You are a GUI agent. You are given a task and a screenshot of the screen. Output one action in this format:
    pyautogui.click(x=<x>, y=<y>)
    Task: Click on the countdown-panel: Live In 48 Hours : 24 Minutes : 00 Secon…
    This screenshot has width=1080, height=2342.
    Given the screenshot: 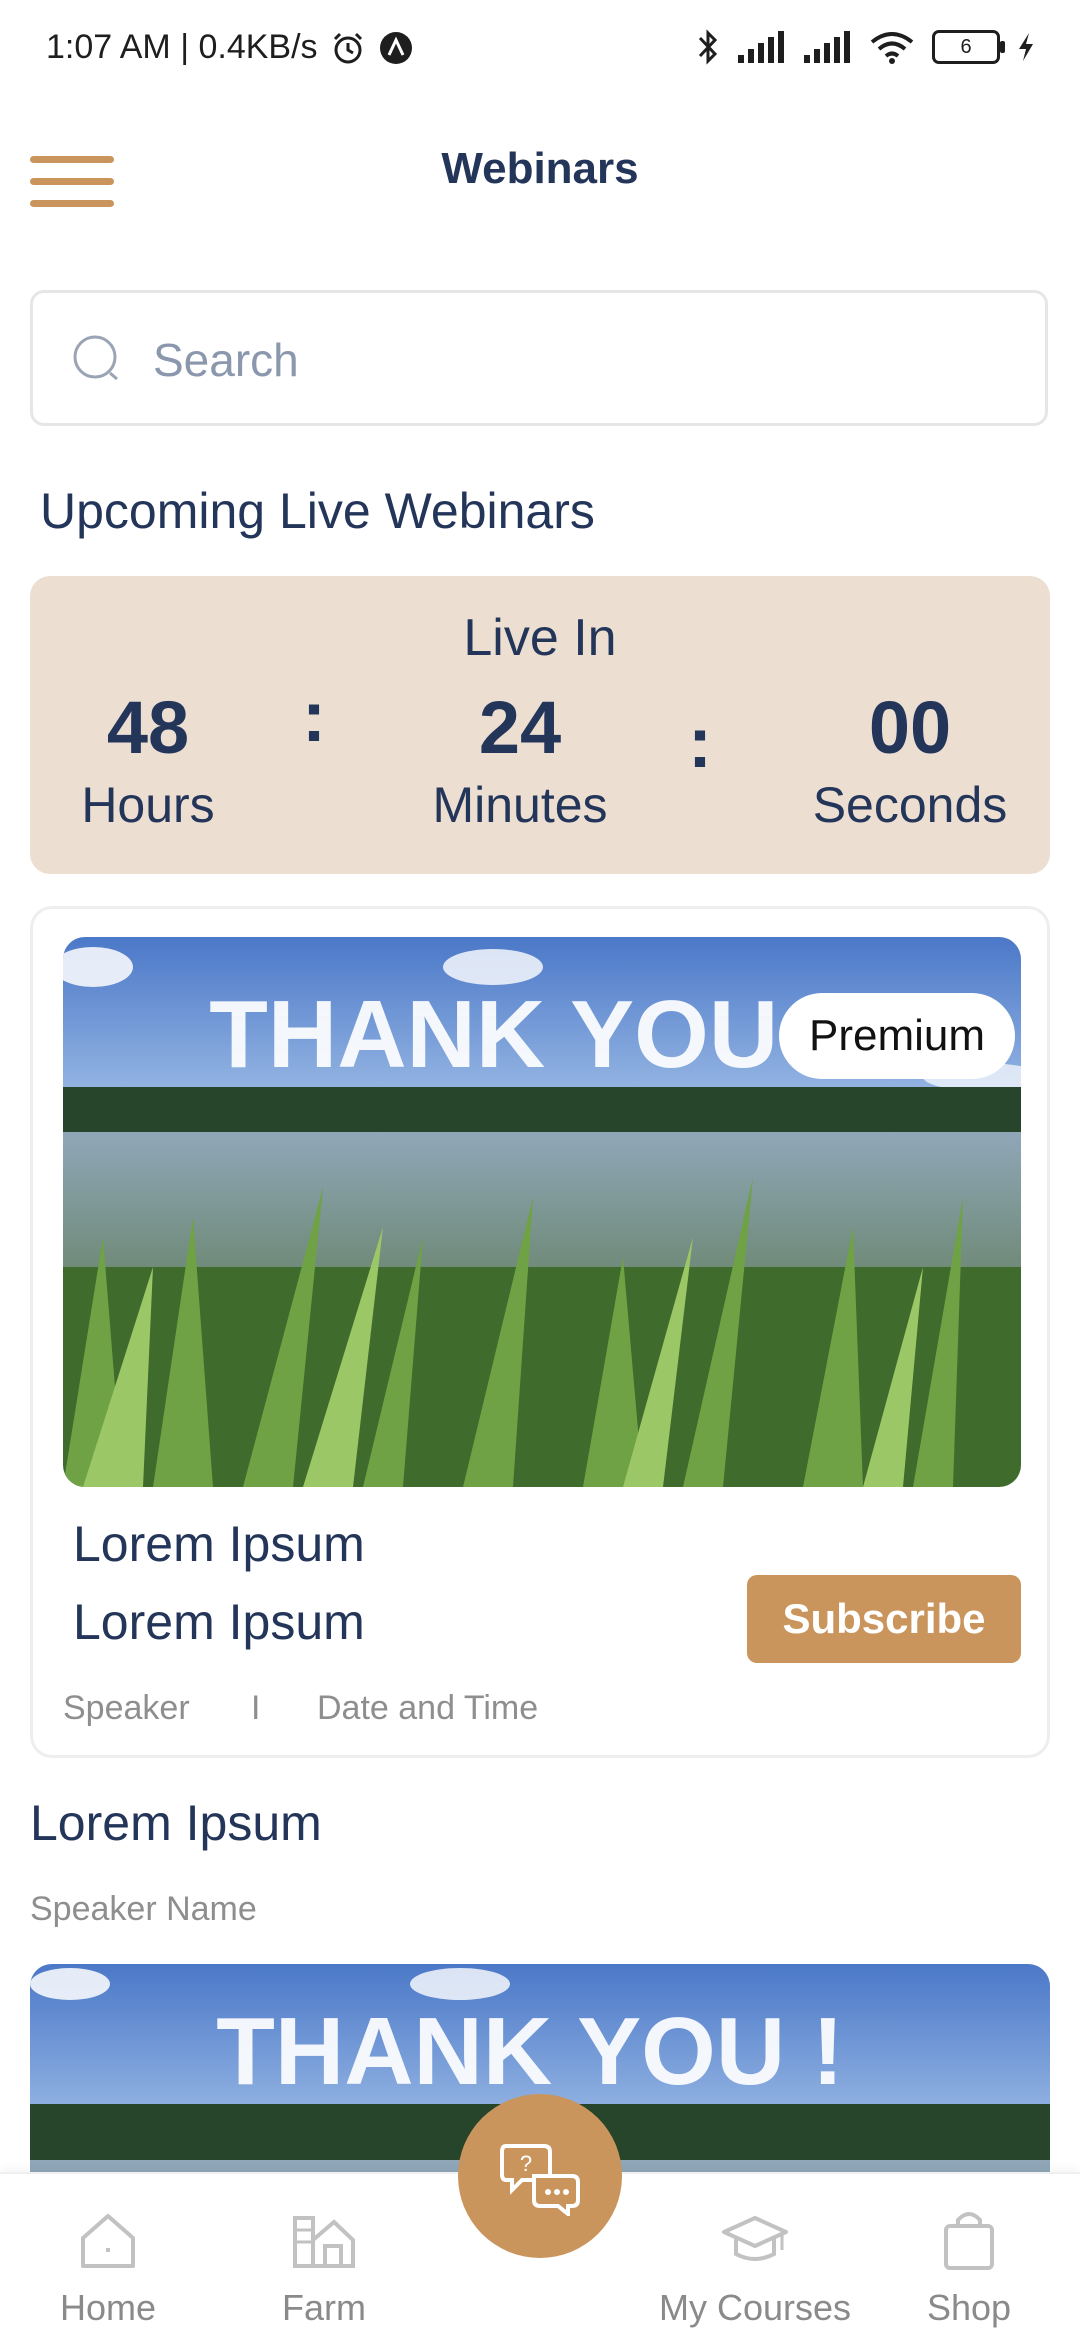 What is the action you would take?
    pyautogui.click(x=540, y=725)
    